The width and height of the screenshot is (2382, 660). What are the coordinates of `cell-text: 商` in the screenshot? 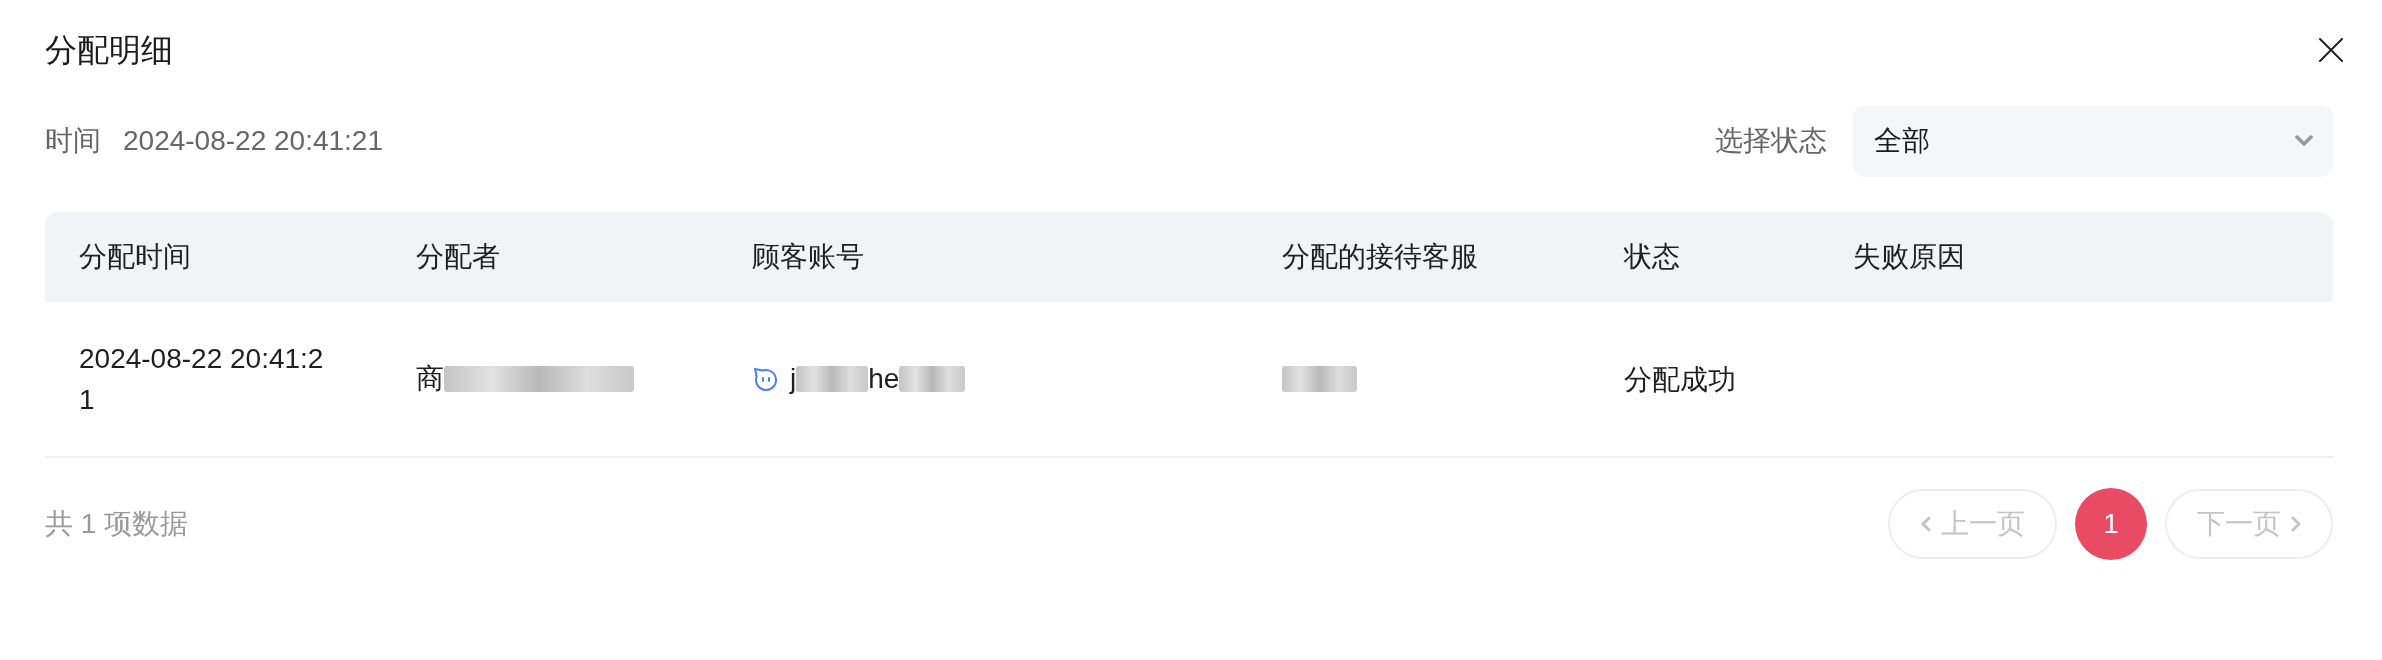 It's located at (430, 379).